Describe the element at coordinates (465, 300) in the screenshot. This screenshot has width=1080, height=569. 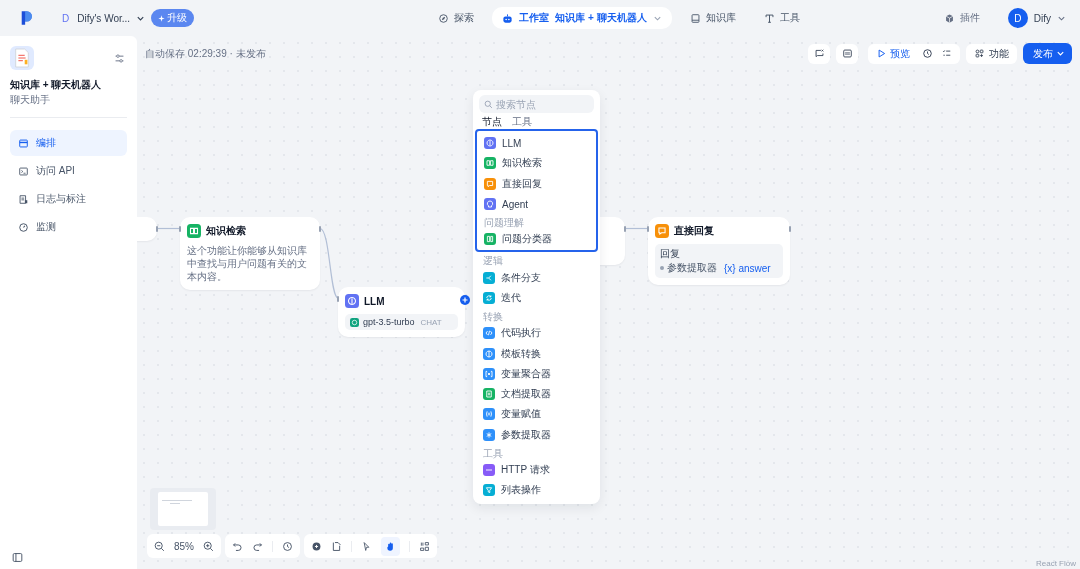
I see `add-icon` at that location.